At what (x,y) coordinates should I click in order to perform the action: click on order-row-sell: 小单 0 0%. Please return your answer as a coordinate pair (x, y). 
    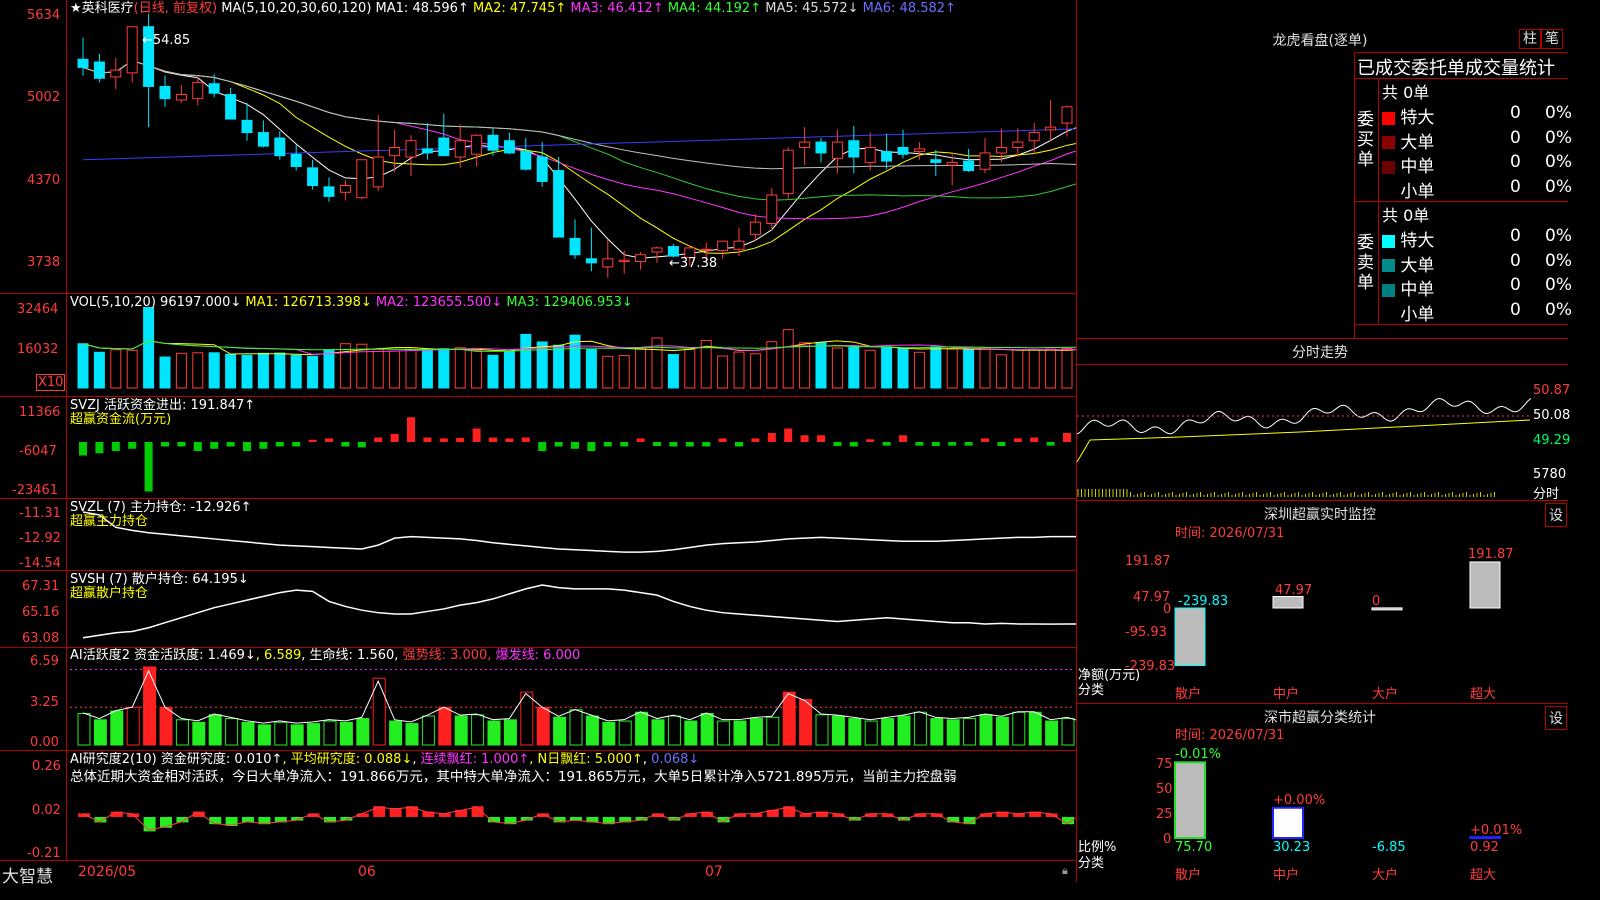
    Looking at the image, I should click on (1477, 312).